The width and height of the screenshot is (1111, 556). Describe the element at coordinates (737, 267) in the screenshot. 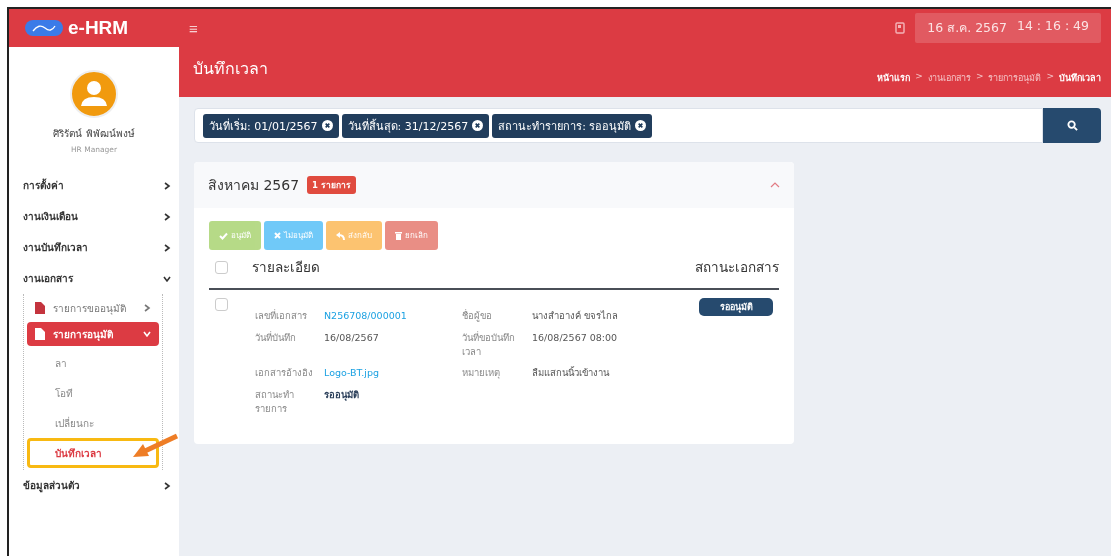

I see `column-header: สถานะเอกสาร` at that location.